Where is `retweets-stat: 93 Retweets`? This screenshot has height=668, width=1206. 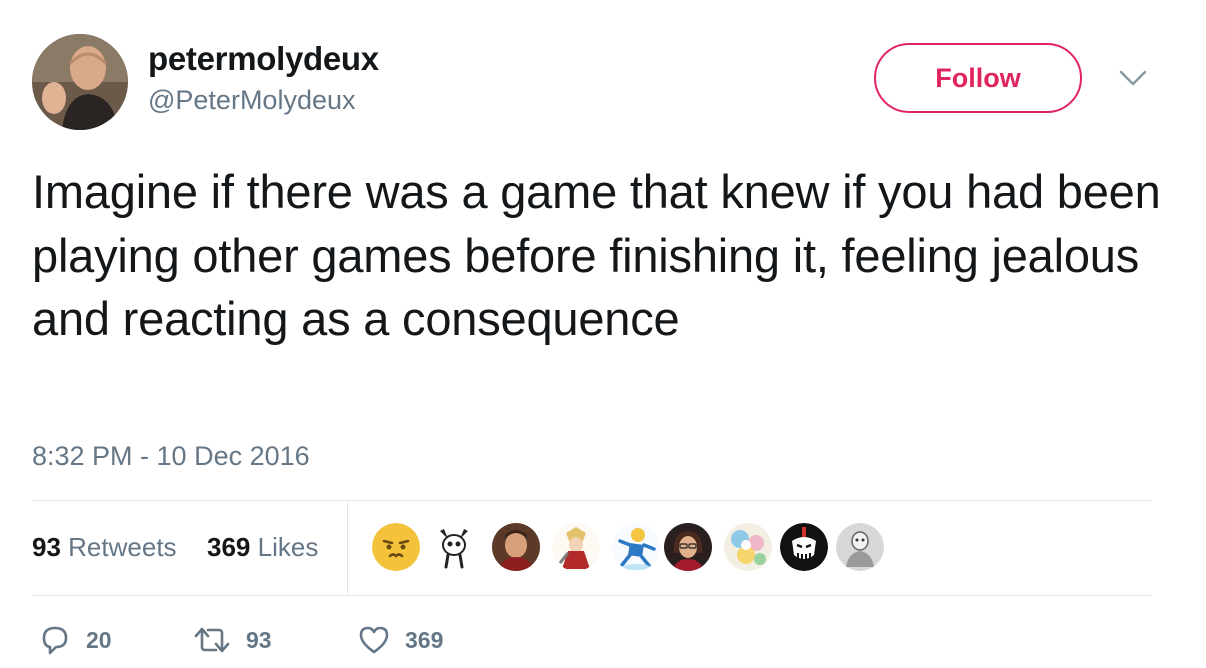
retweets-stat: 93 Retweets is located at coordinates (104, 547).